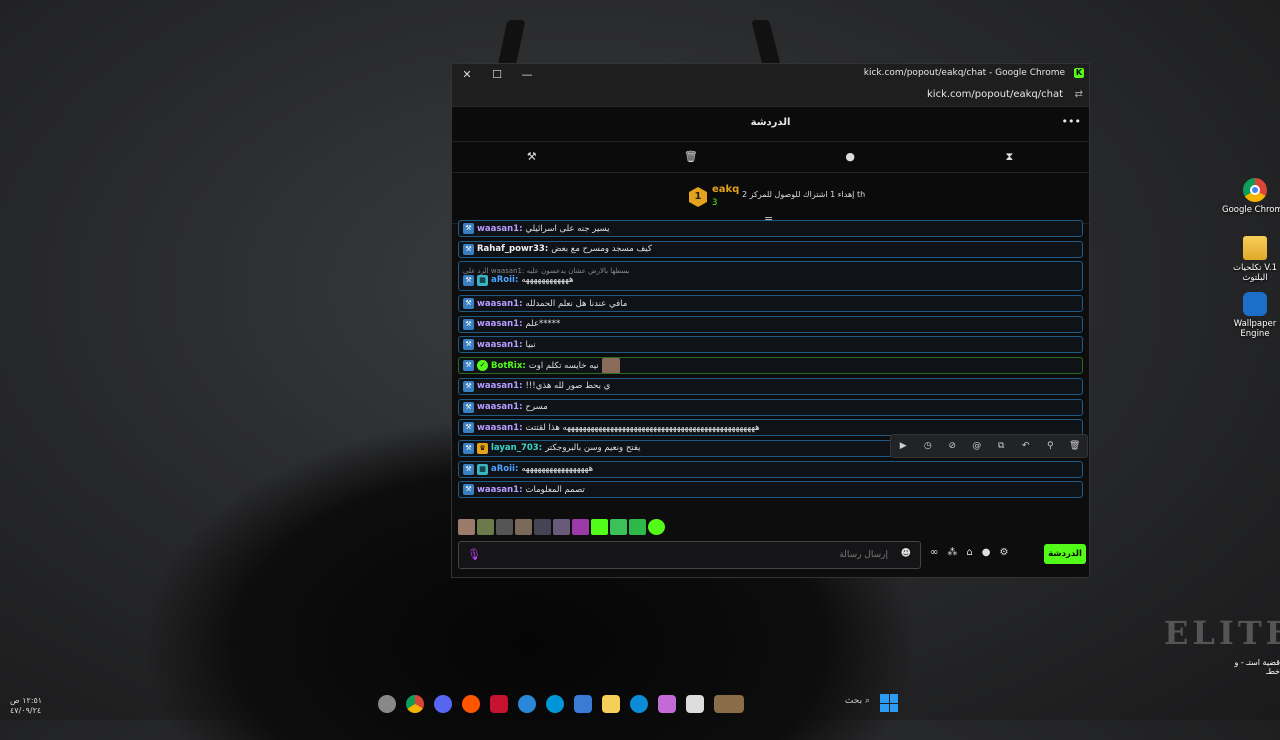  What do you see at coordinates (715, 203) in the screenshot?
I see `pinned-sub-count: 3` at bounding box center [715, 203].